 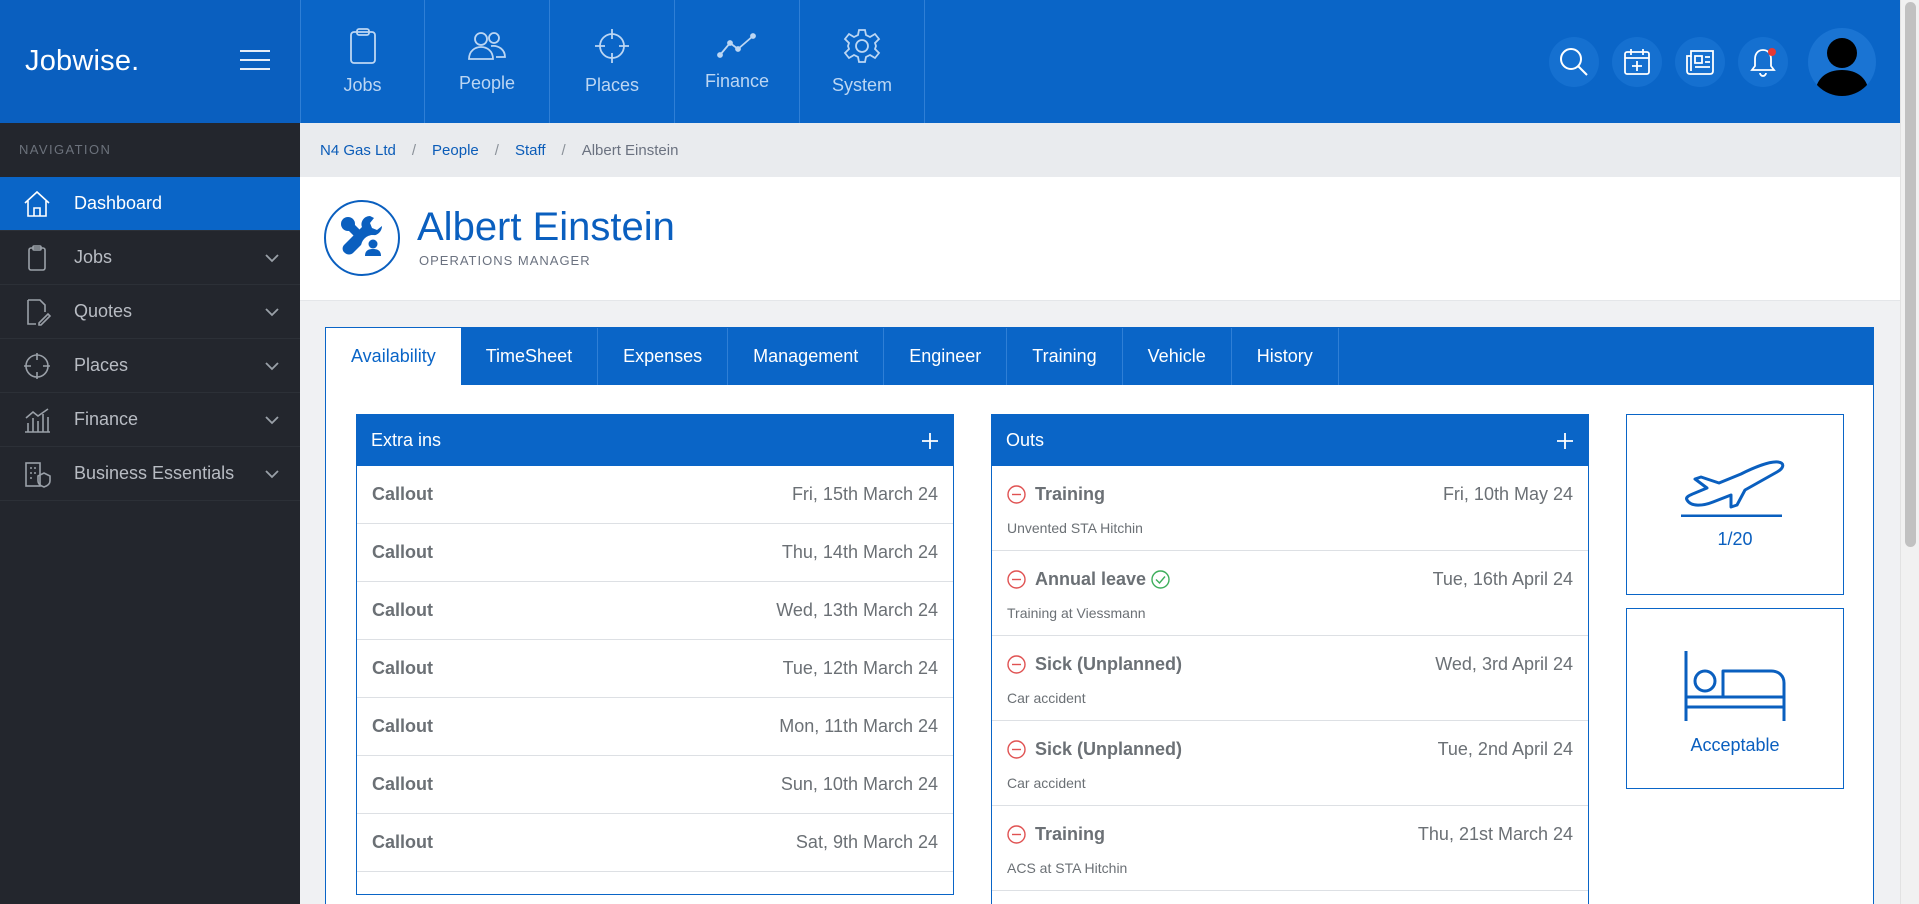 I want to click on people-icon, so click(x=487, y=46).